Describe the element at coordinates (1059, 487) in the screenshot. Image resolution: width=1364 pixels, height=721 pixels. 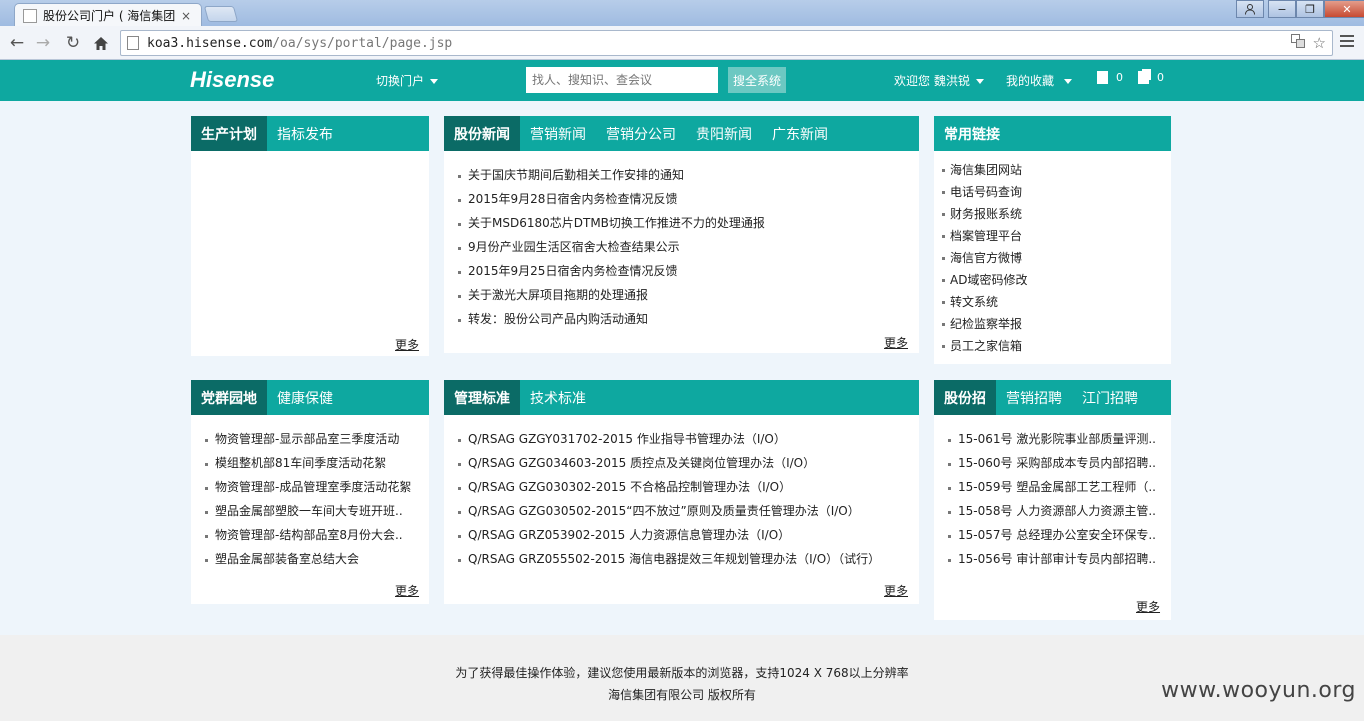
I see `list-item: 15-059号 塑品金属部工艺工程师（..` at that location.